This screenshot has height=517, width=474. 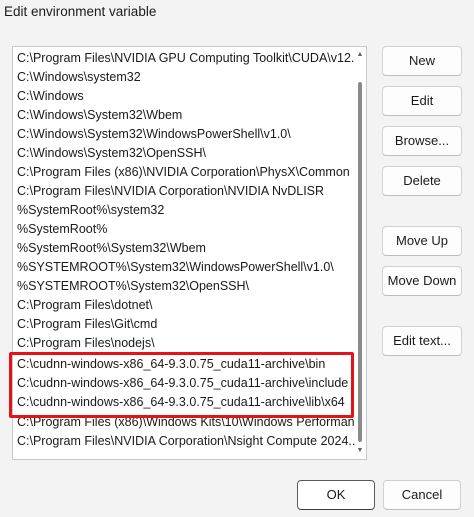 What do you see at coordinates (422, 61) in the screenshot?
I see `new-button: New` at bounding box center [422, 61].